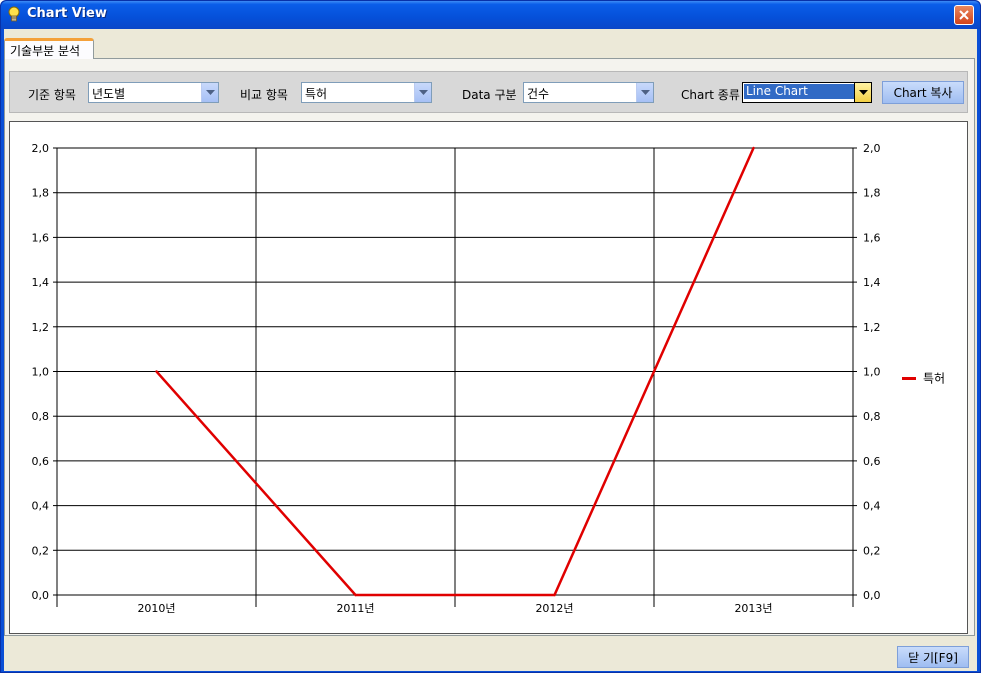 The image size is (981, 673). I want to click on data-type-value: 건수, so click(538, 94).